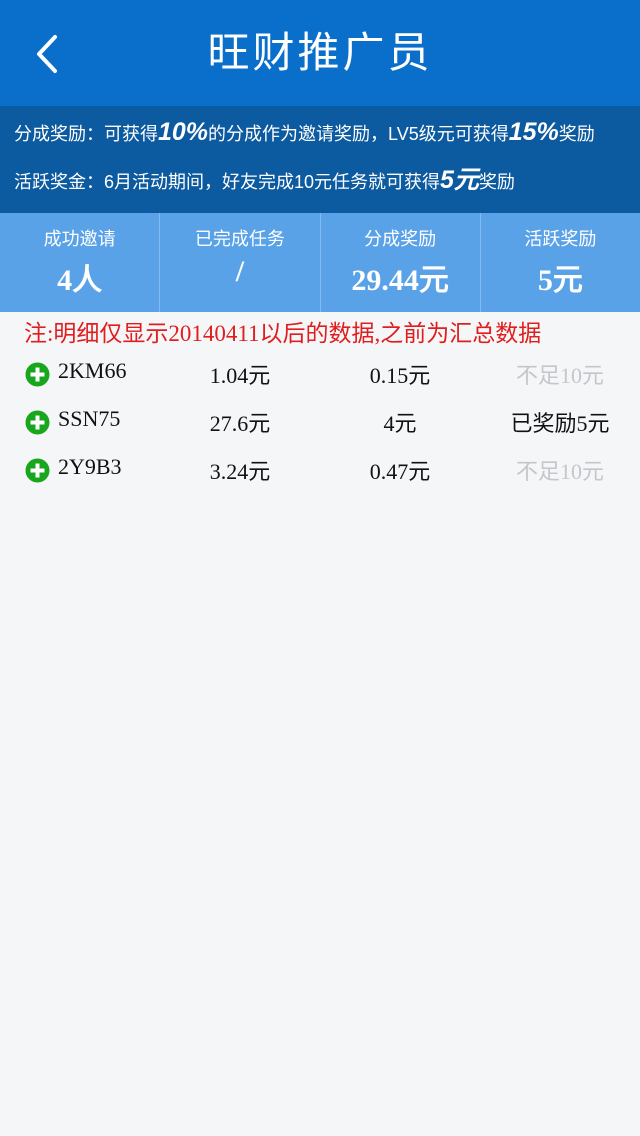 The height and width of the screenshot is (1136, 640). I want to click on chevron-left-icon, so click(47, 54).